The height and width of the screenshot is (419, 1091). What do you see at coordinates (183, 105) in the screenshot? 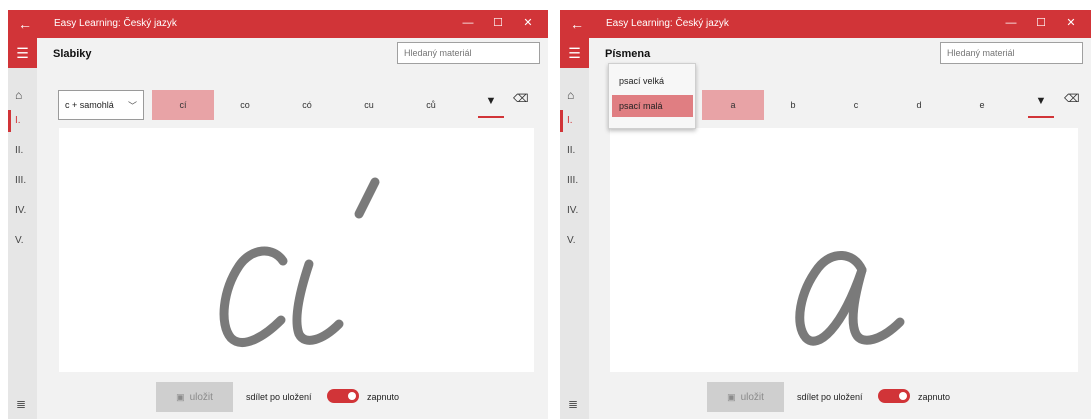
I see `syllable-chip: cí` at bounding box center [183, 105].